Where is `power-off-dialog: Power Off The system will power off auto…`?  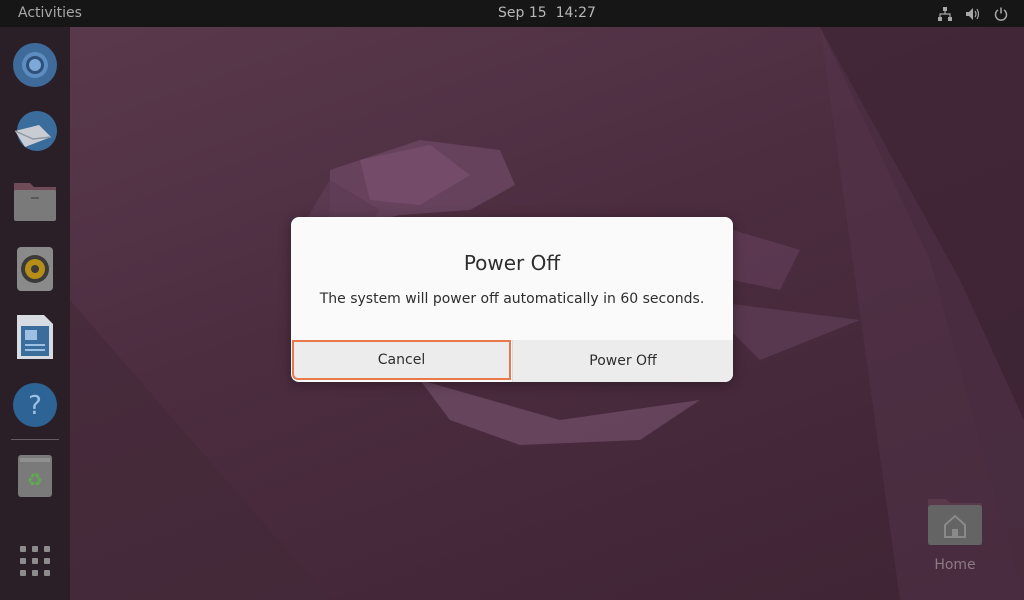
power-off-dialog: Power Off The system will power off auto… is located at coordinates (512, 299).